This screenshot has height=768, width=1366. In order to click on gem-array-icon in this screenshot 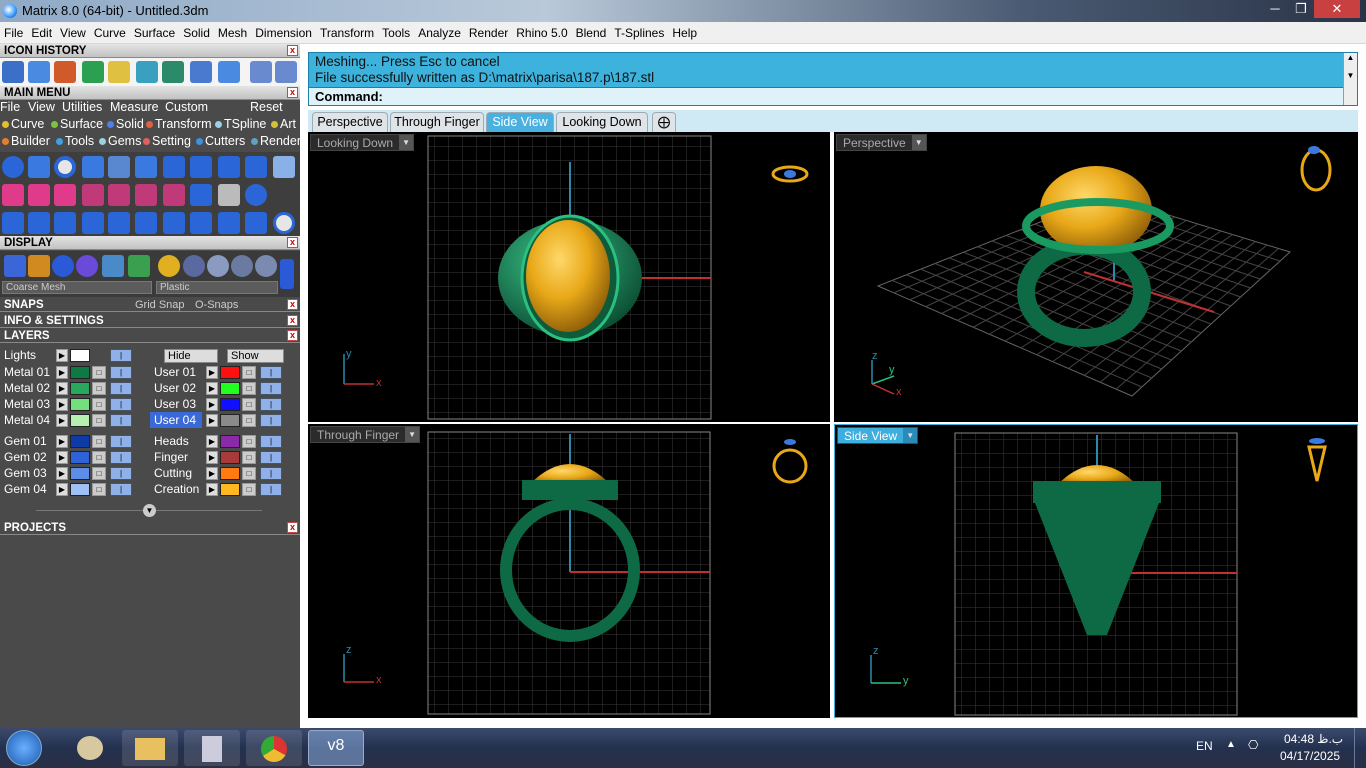, I will do `click(13, 223)`.